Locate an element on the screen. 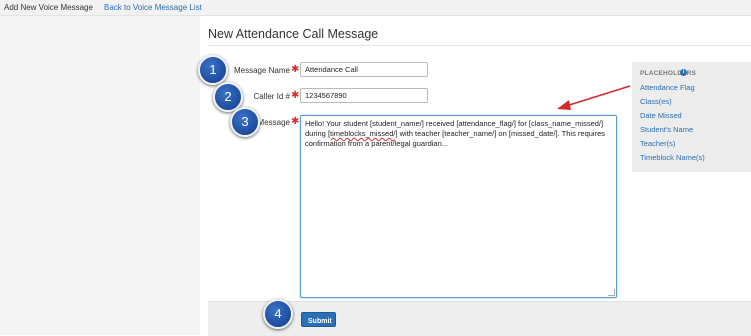 Image resolution: width=751 pixels, height=336 pixels. placeholder-date-missed: Date Missed is located at coordinates (661, 115).